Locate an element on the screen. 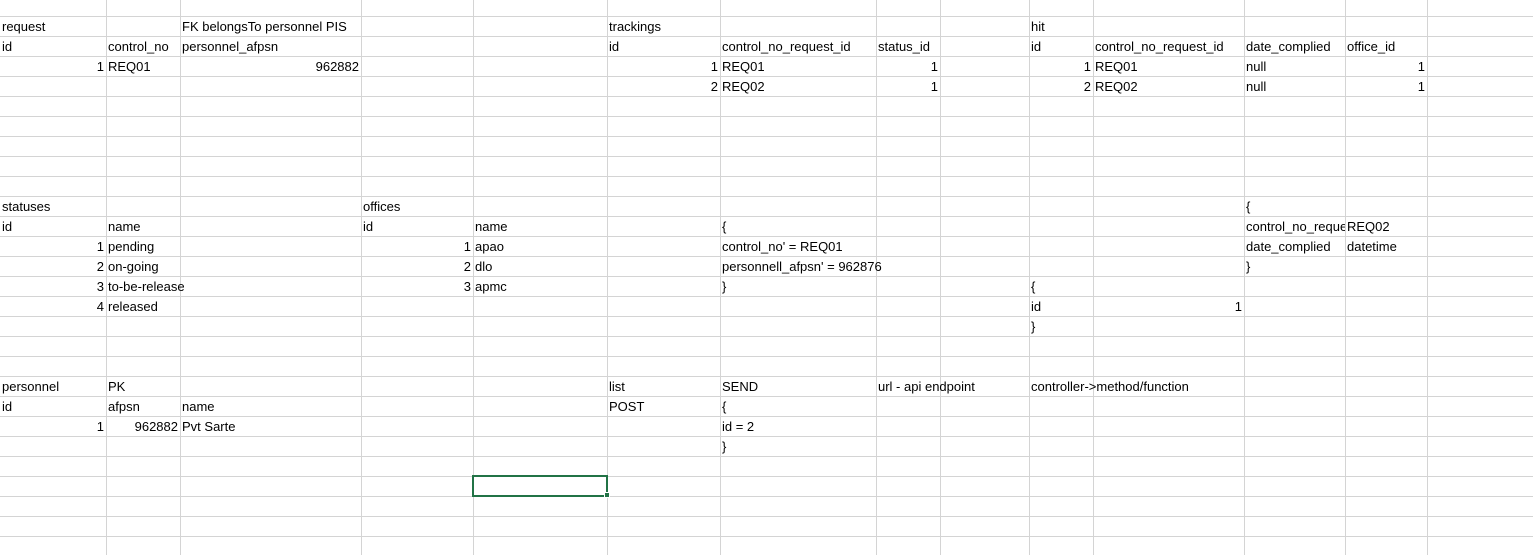 This screenshot has height=555, width=1533. cell-json-line: control_no' = REQ01 is located at coordinates (798, 247).